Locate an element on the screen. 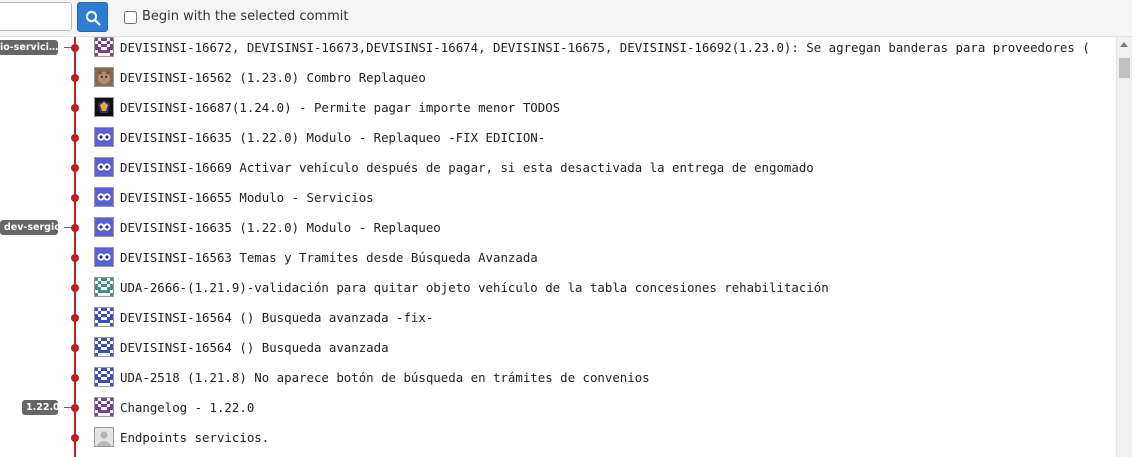 The height and width of the screenshot is (457, 1142). search-button is located at coordinates (92, 17).